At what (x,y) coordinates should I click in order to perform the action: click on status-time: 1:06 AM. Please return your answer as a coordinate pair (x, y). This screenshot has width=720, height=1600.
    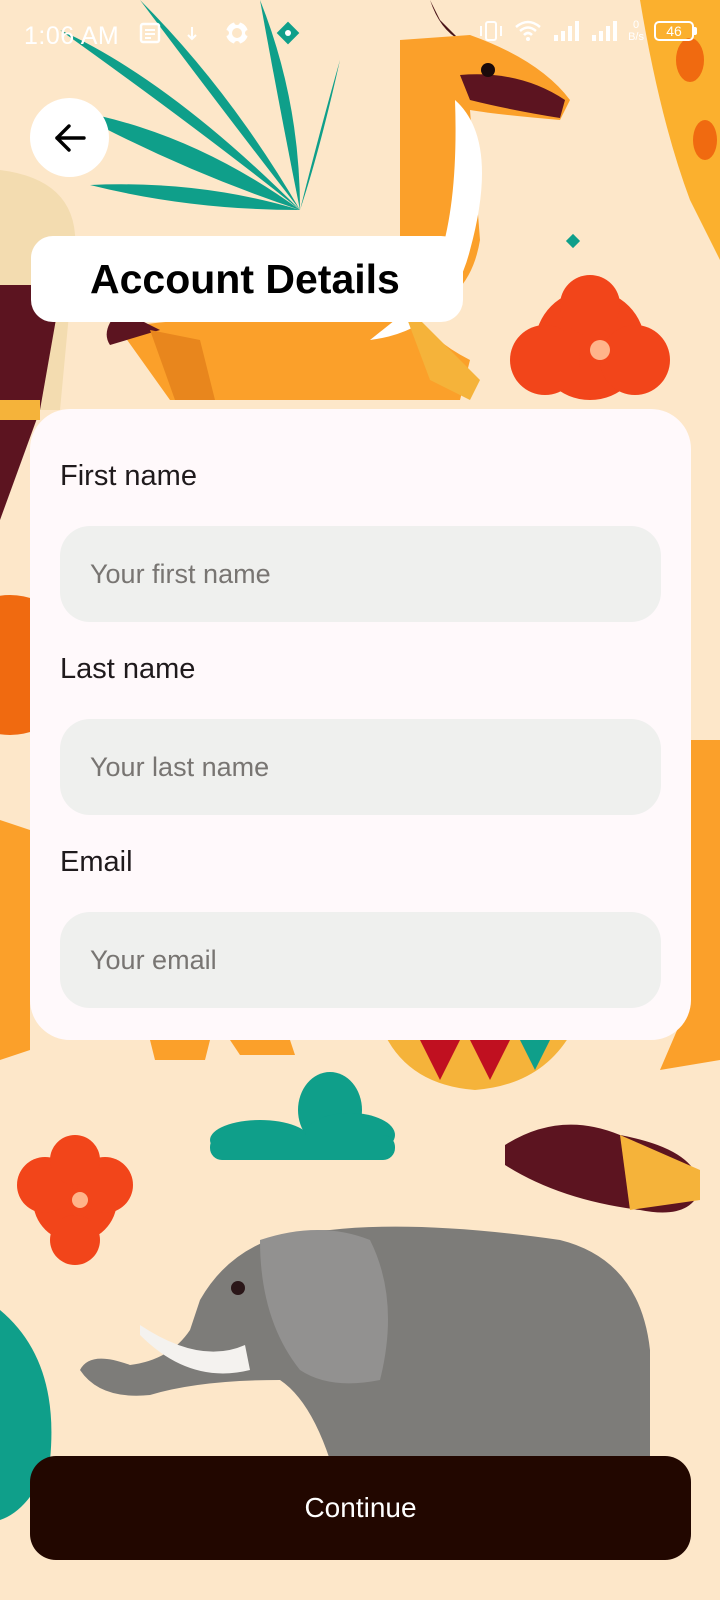
    Looking at the image, I should click on (72, 36).